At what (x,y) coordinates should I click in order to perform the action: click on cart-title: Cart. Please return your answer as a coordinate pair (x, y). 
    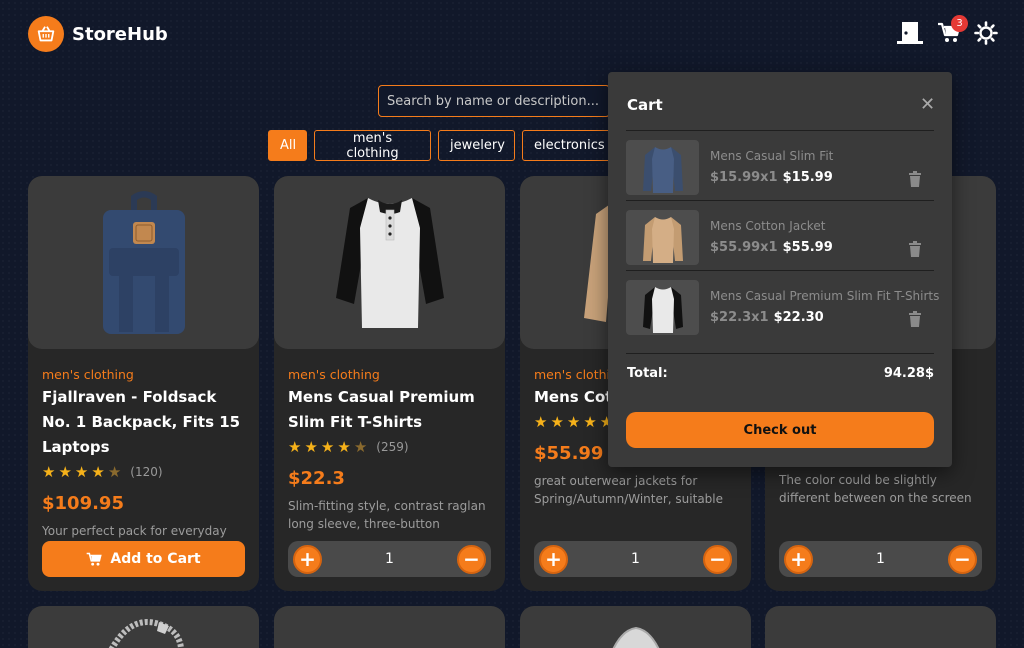
    Looking at the image, I should click on (645, 105).